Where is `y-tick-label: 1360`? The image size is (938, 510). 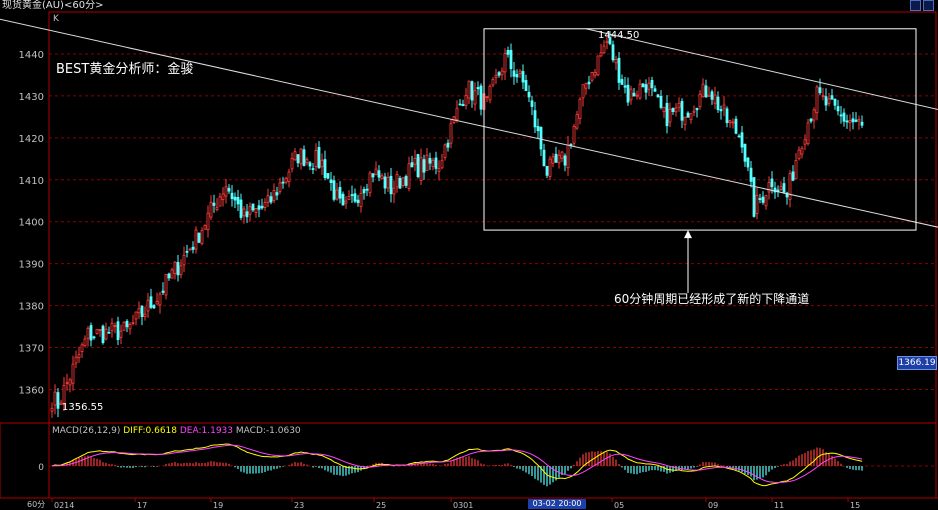
y-tick-label: 1360 is located at coordinates (31, 390).